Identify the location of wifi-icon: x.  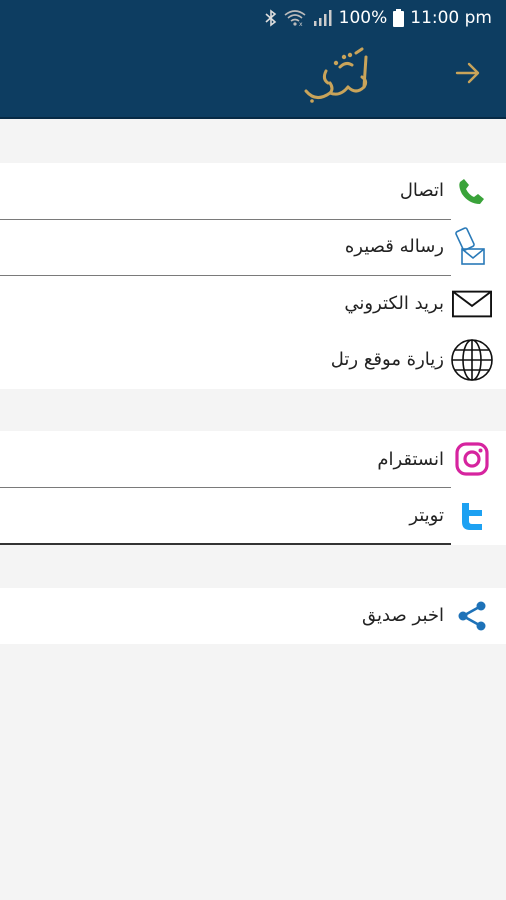
(295, 18).